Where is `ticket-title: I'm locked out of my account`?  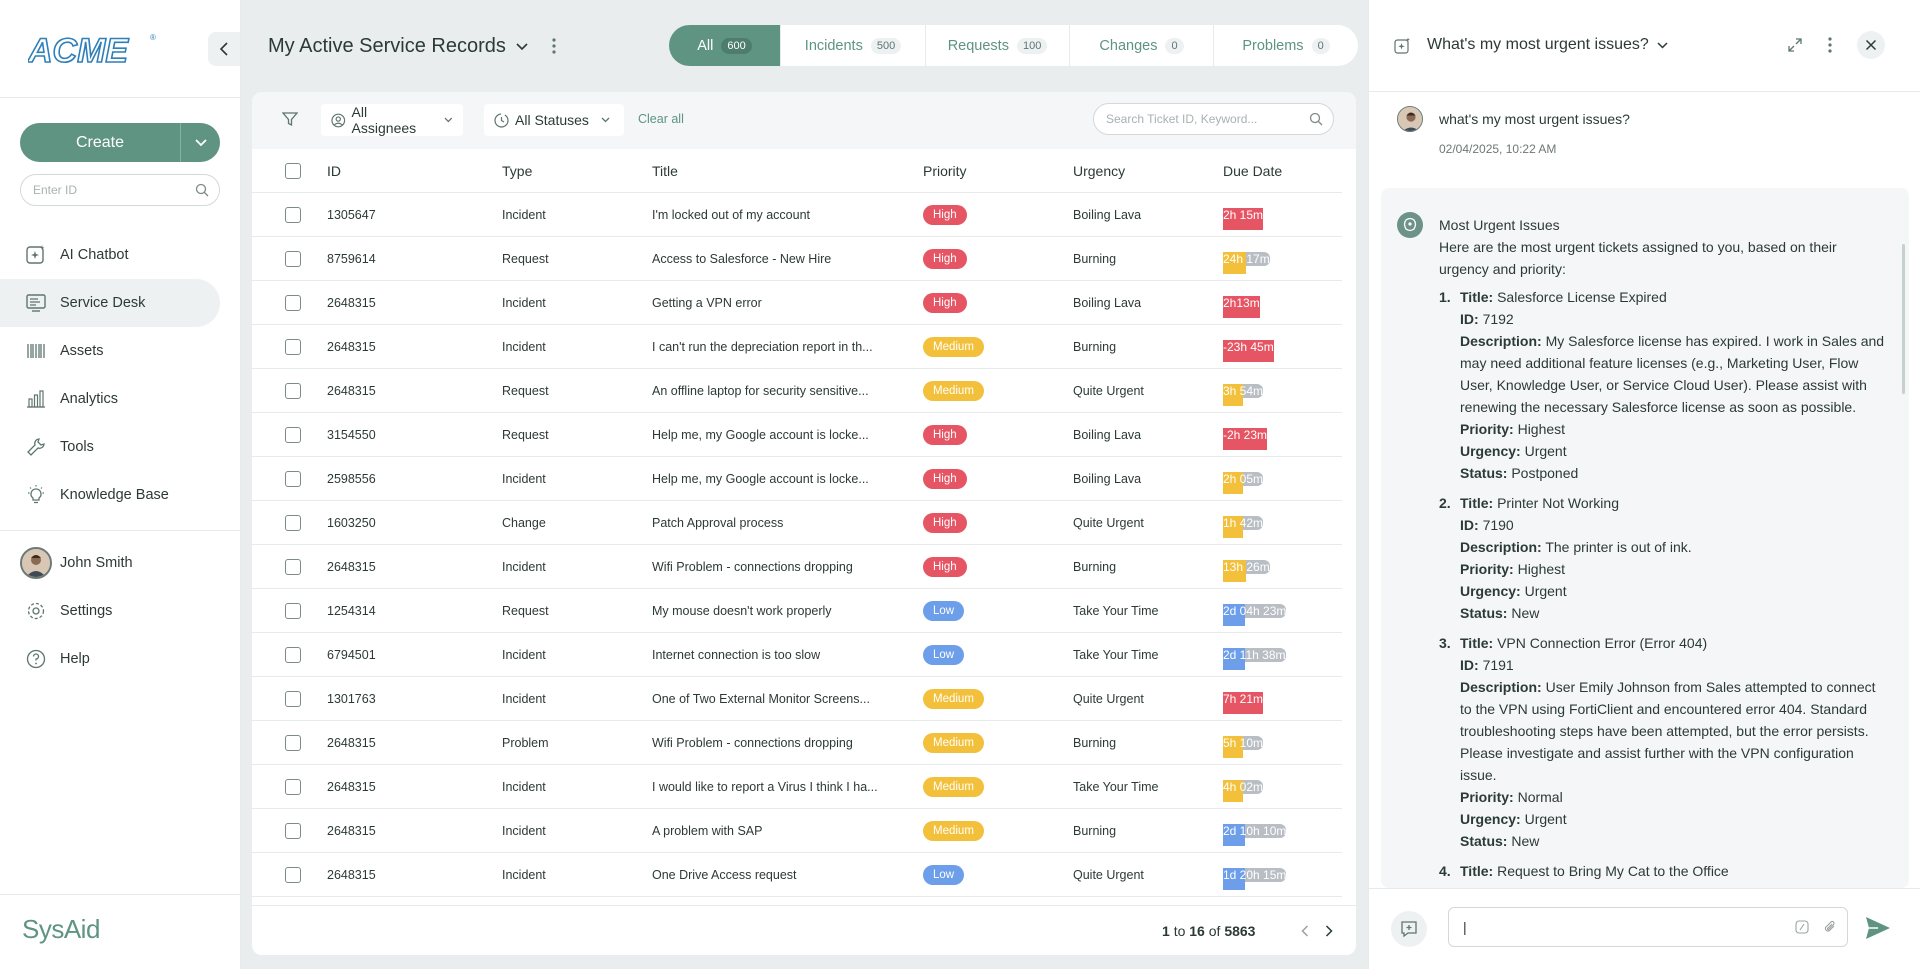
ticket-title: I'm locked out of my account is located at coordinates (731, 215).